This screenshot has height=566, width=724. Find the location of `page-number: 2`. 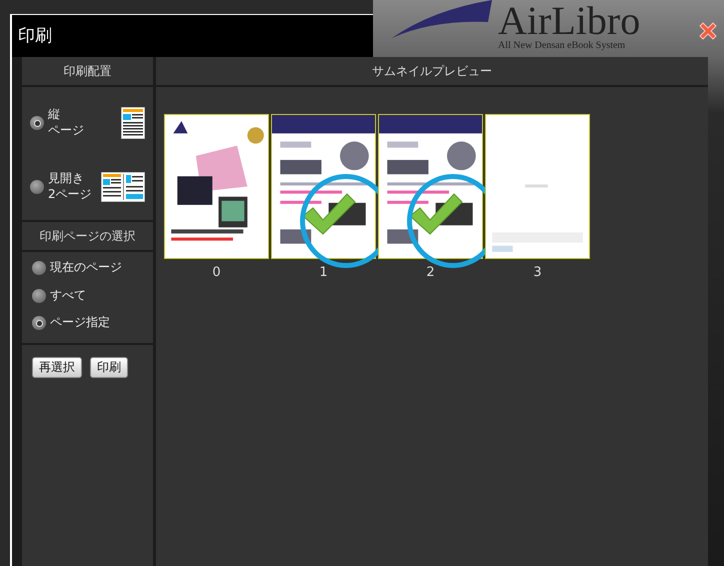

page-number: 2 is located at coordinates (430, 273).